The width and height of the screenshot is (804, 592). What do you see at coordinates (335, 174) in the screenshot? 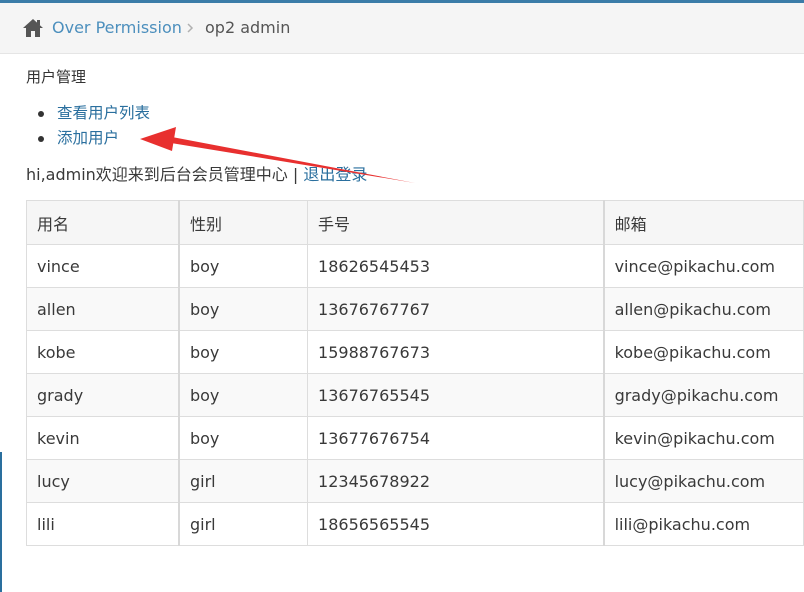
I see `logout-link: 退出登录` at bounding box center [335, 174].